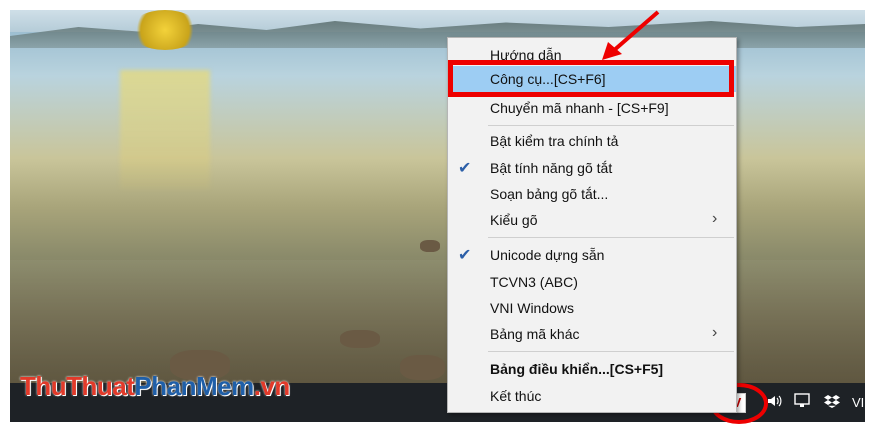  I want to click on menu-item-ket-thuc: Kết thúc, so click(592, 396).